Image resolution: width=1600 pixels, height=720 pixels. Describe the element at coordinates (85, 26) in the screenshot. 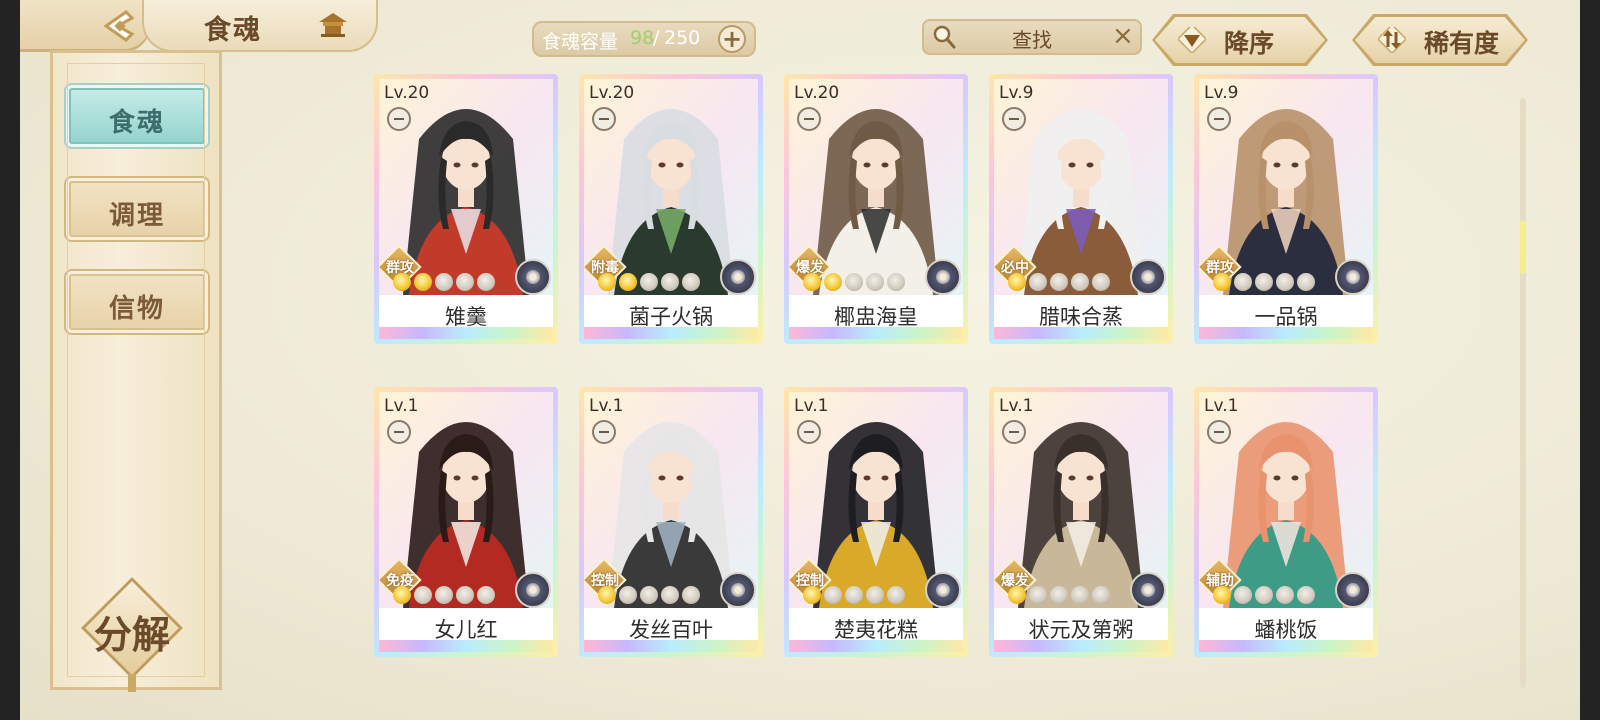

I see `back-tab` at that location.